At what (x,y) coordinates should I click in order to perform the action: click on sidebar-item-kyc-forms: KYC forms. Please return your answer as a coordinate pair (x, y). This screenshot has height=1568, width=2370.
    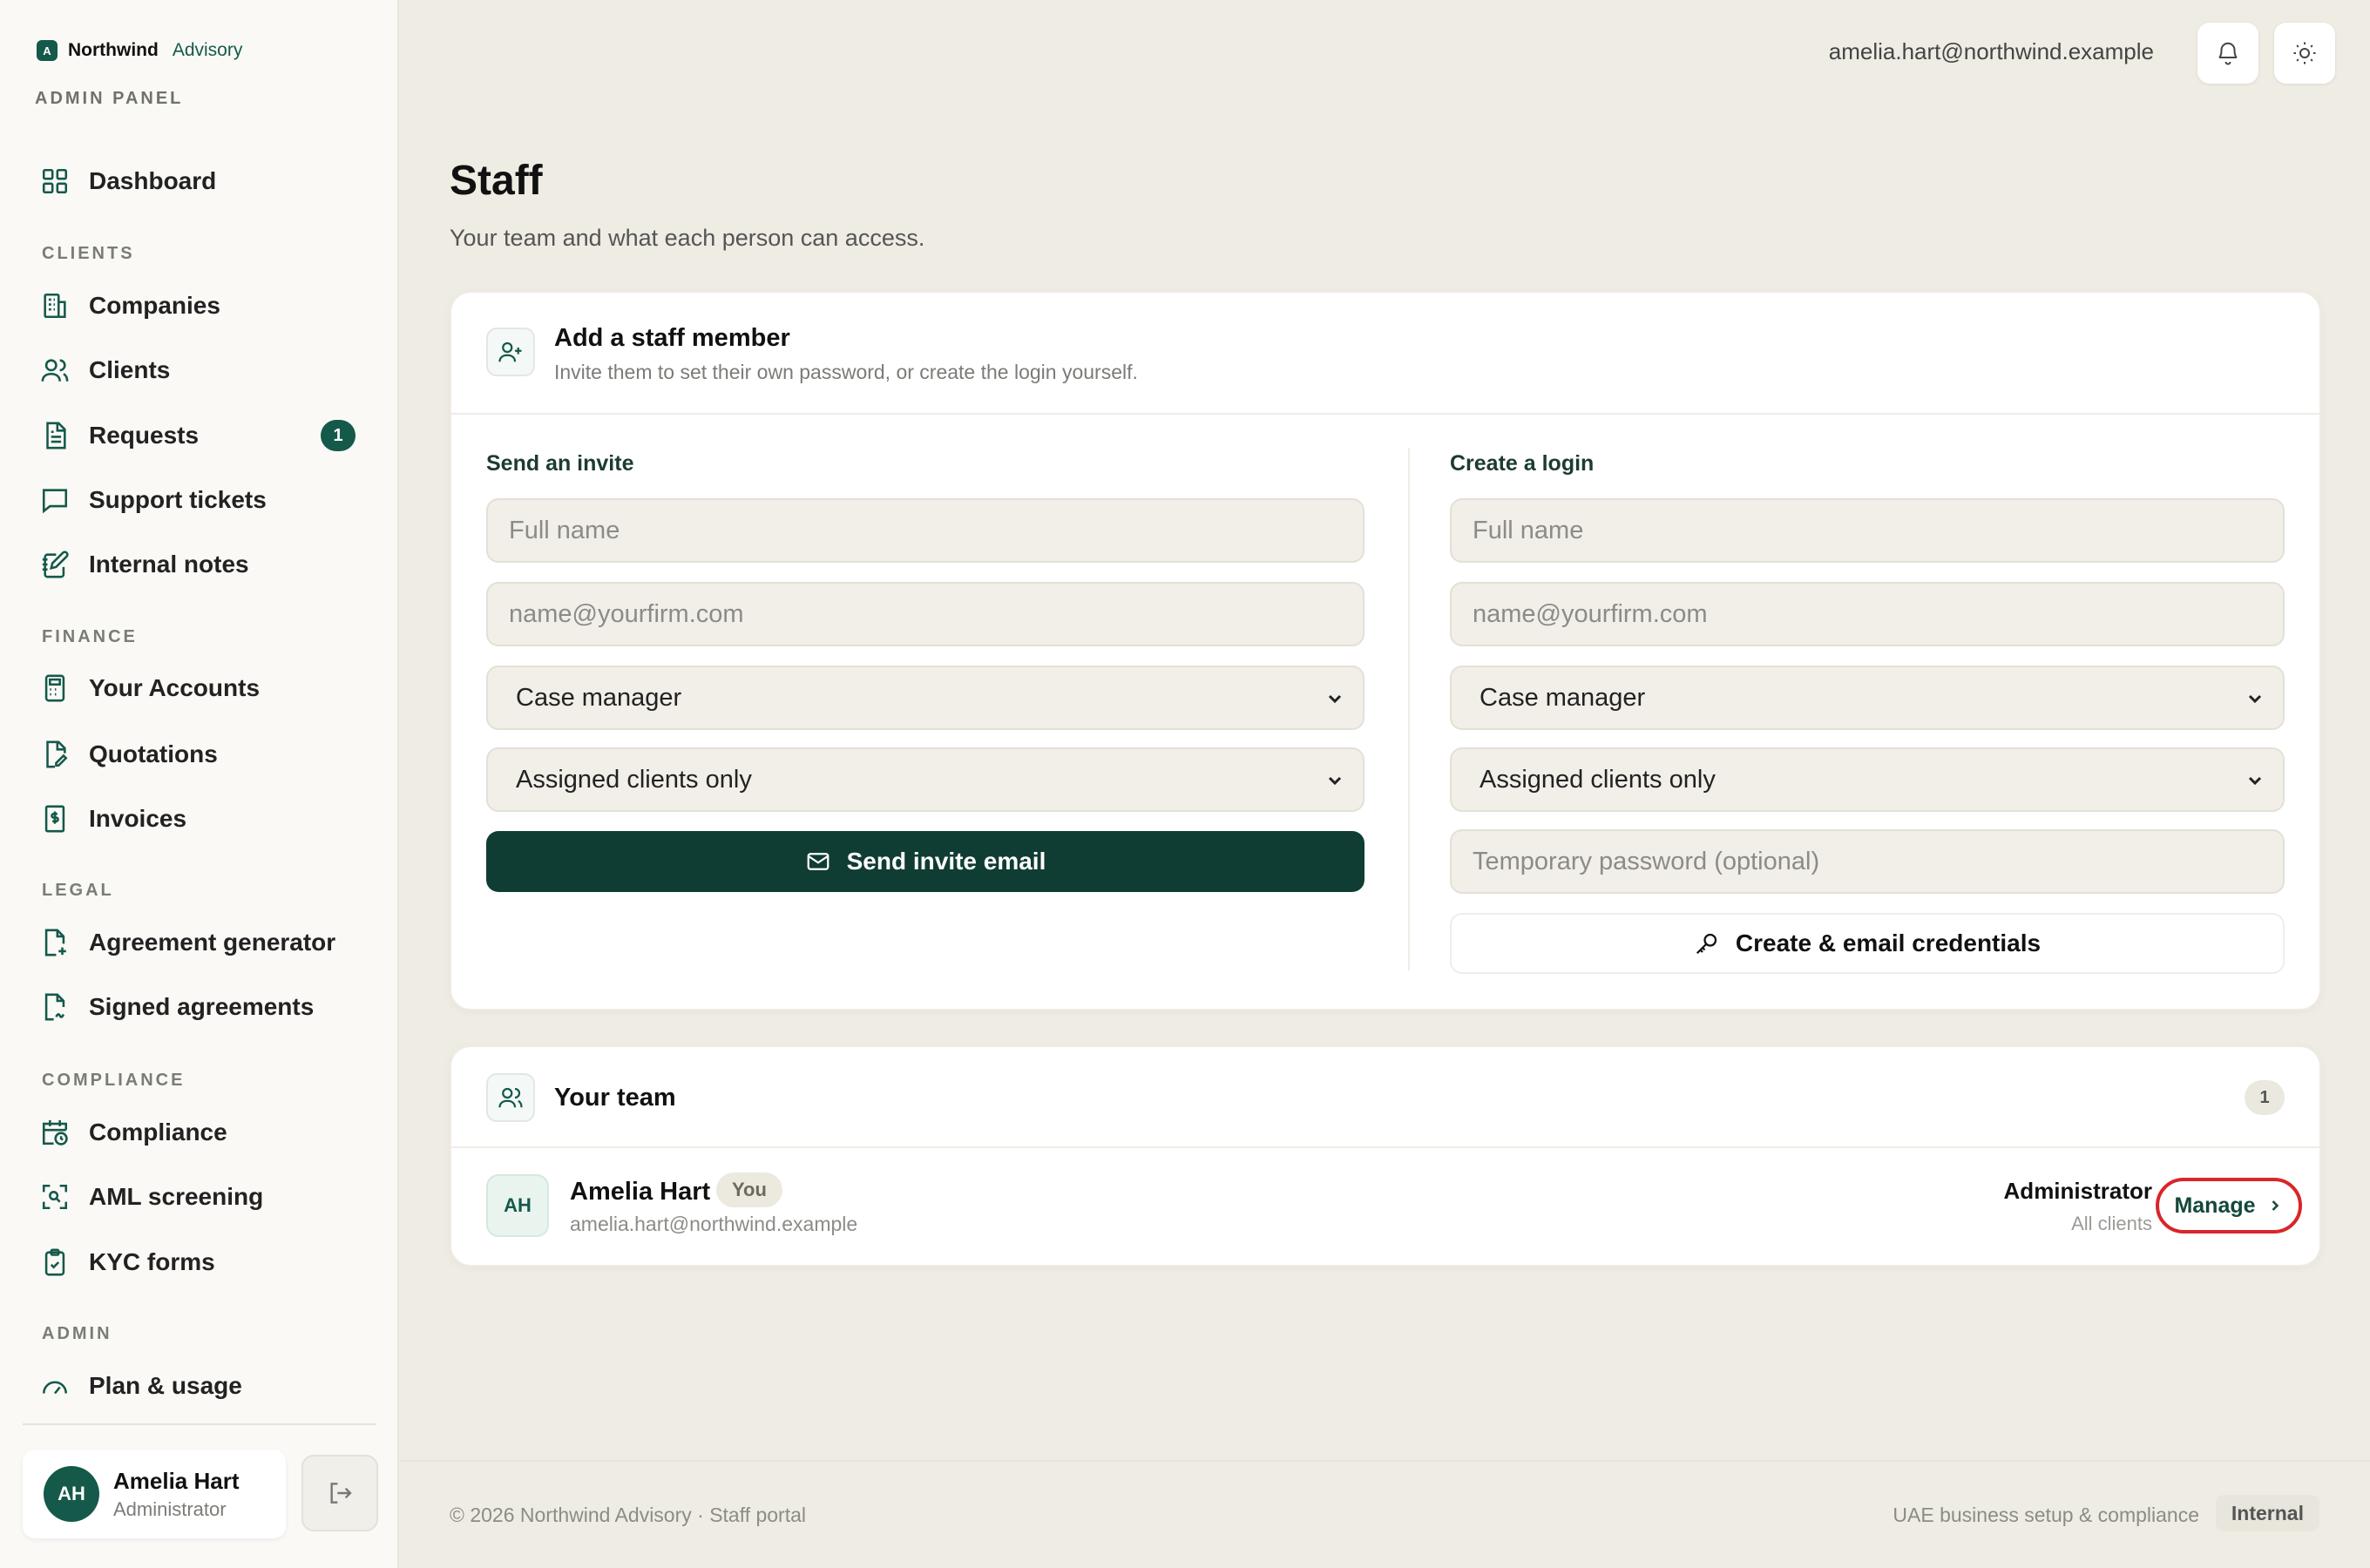
    Looking at the image, I should click on (201, 1262).